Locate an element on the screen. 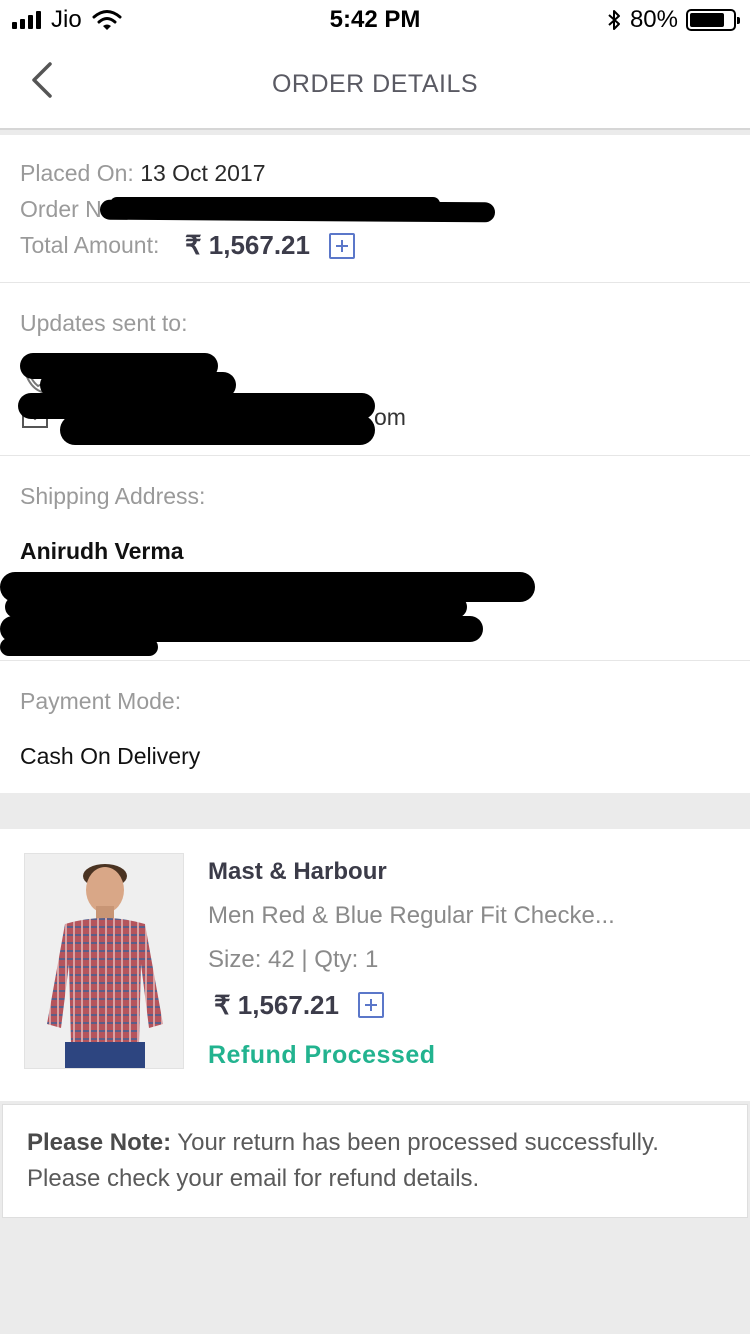 The image size is (750, 1334). bluetooth-icon is located at coordinates (614, 20).